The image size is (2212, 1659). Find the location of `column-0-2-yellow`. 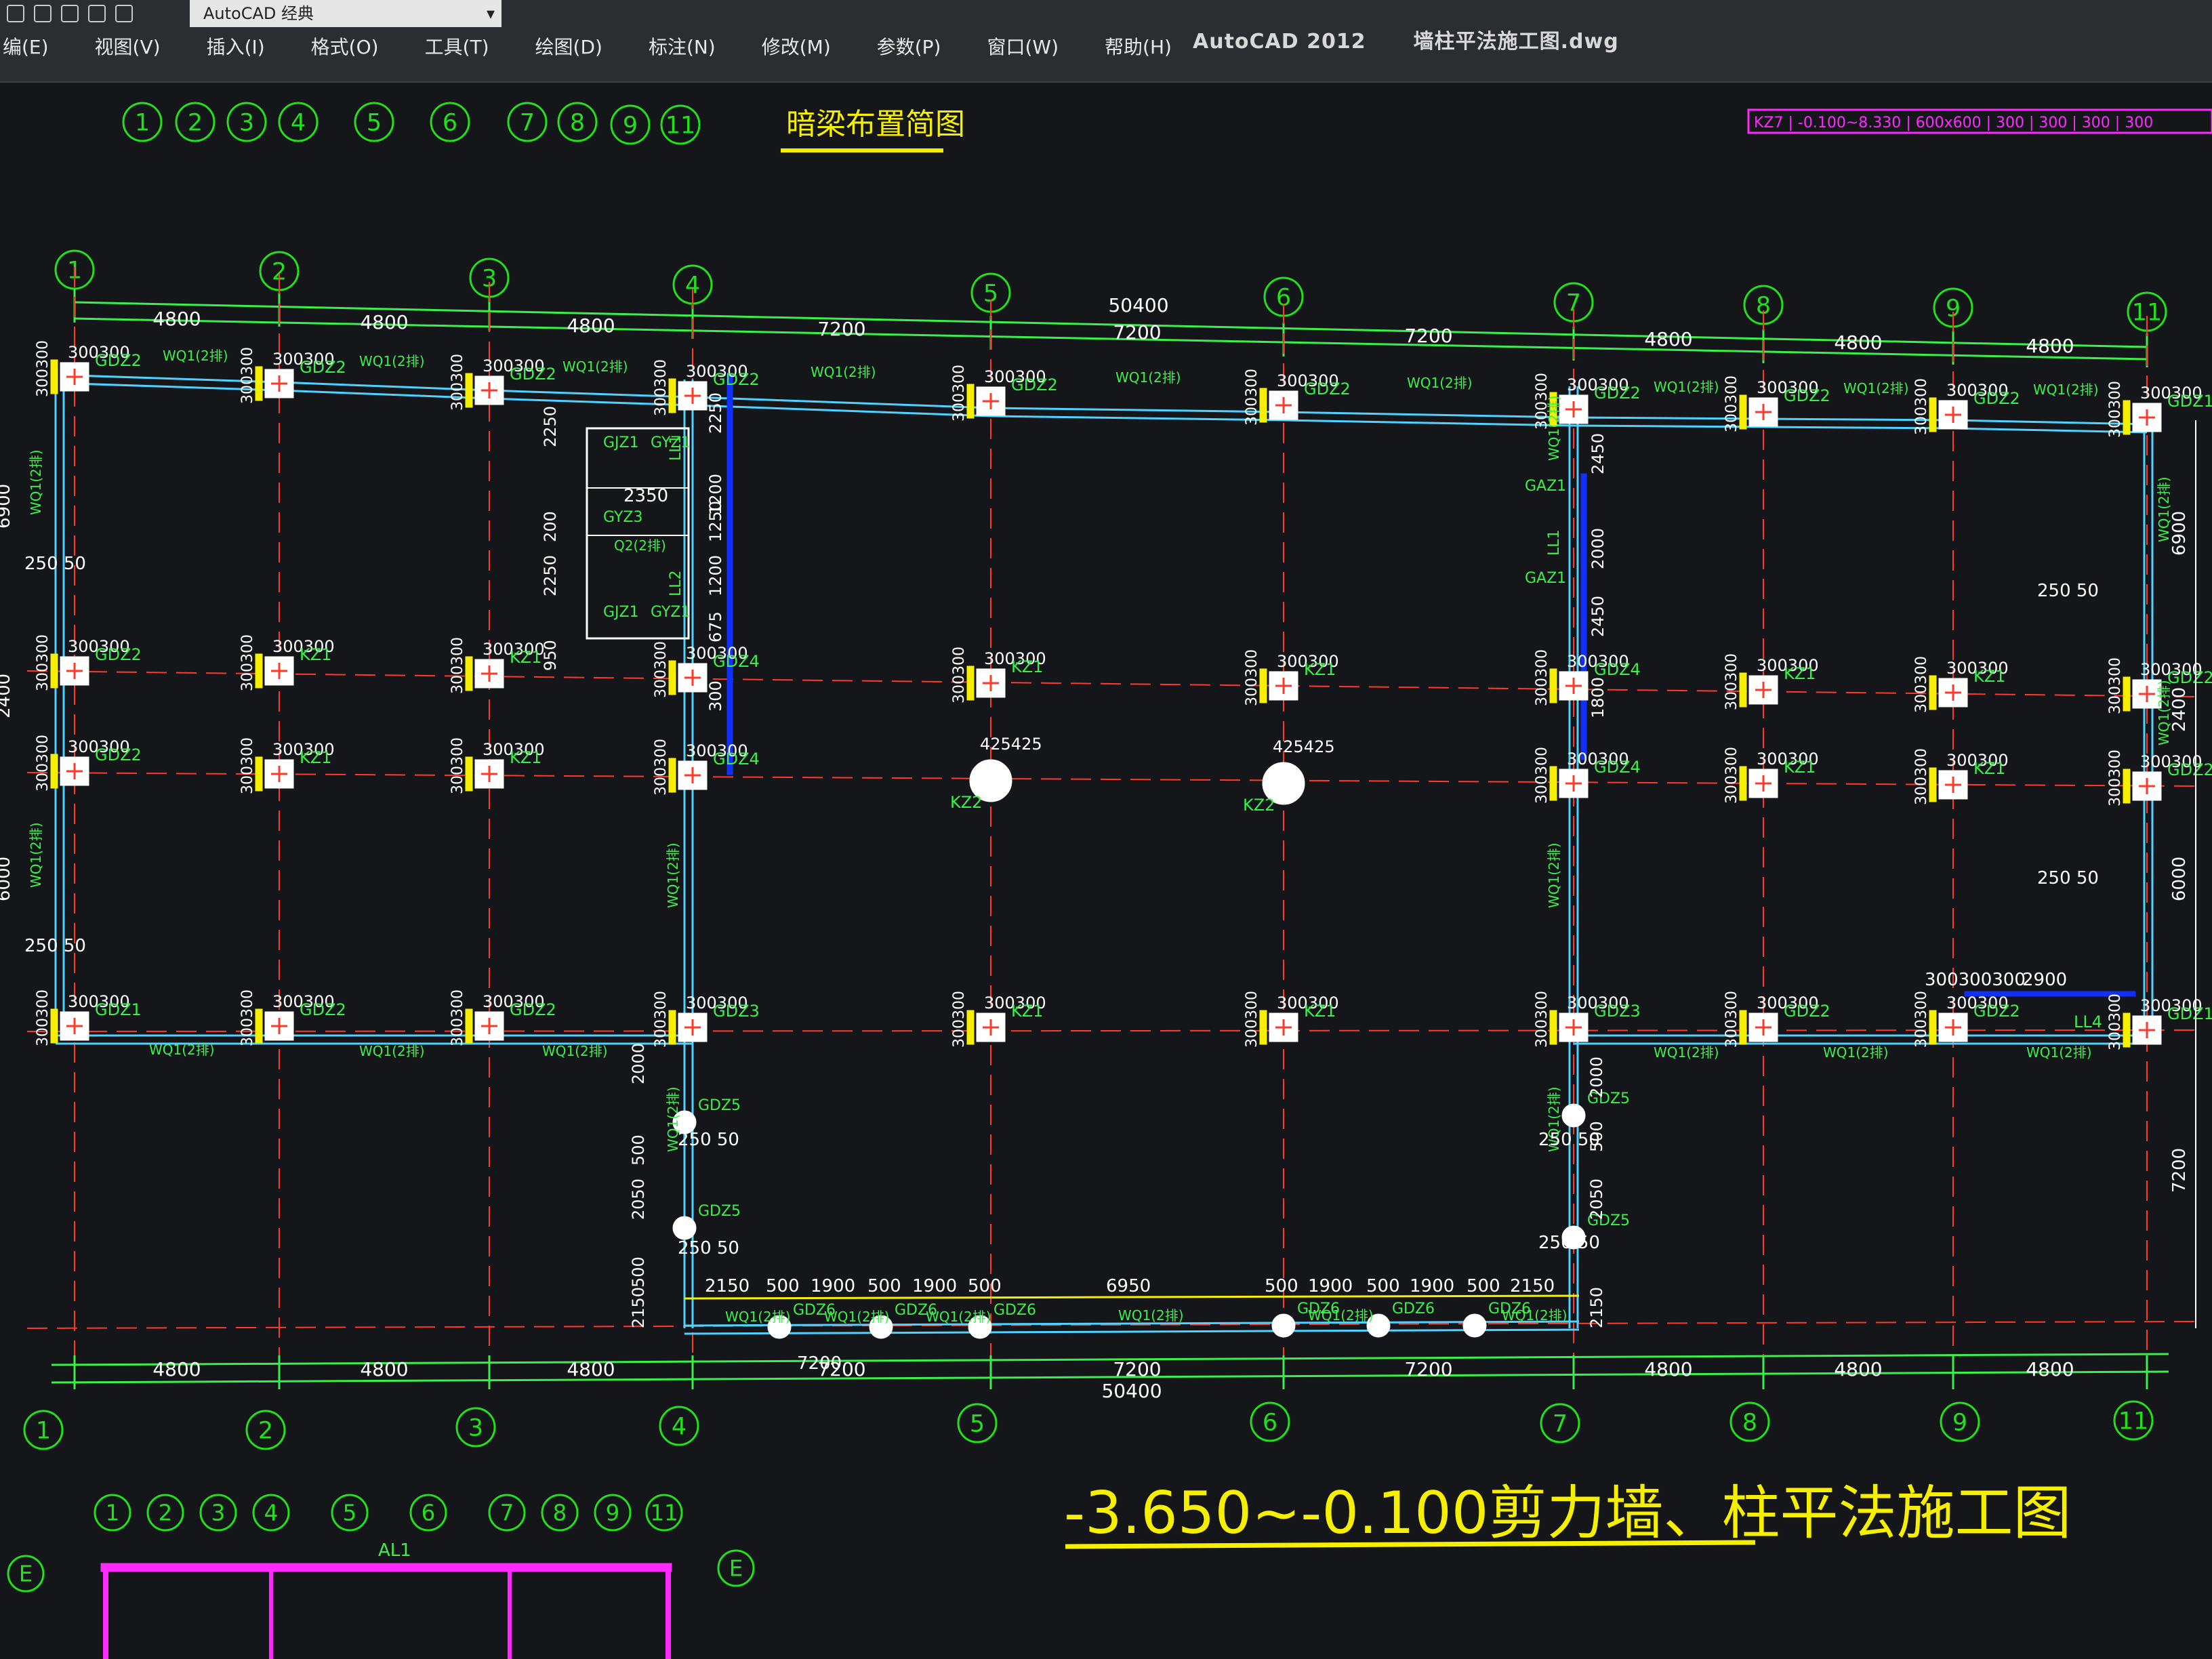

column-0-2-yellow is located at coordinates (469, 390).